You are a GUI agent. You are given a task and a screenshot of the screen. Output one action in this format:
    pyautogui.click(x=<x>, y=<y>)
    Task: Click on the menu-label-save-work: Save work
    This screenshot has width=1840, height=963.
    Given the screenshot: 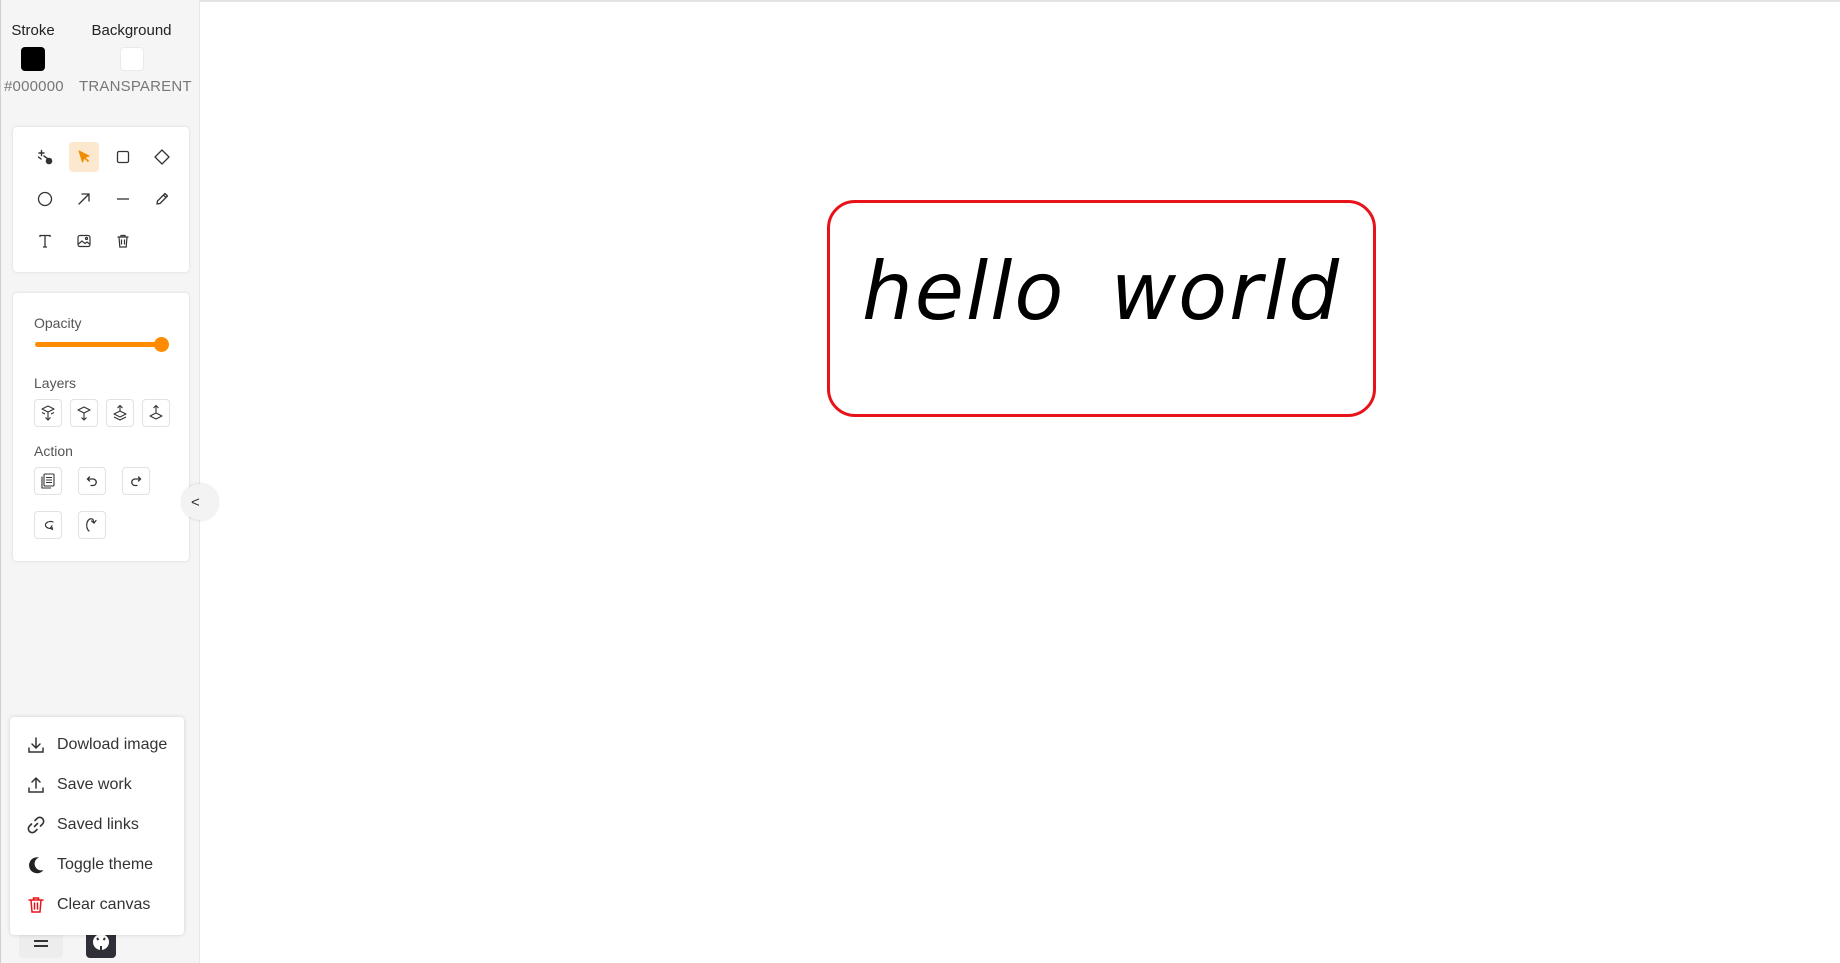 What is the action you would take?
    pyautogui.click(x=94, y=784)
    